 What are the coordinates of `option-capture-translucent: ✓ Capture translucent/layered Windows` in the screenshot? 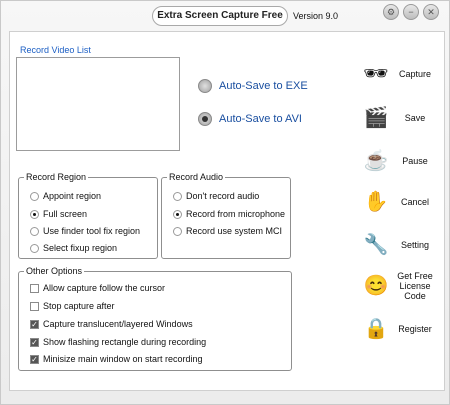 It's located at (111, 324).